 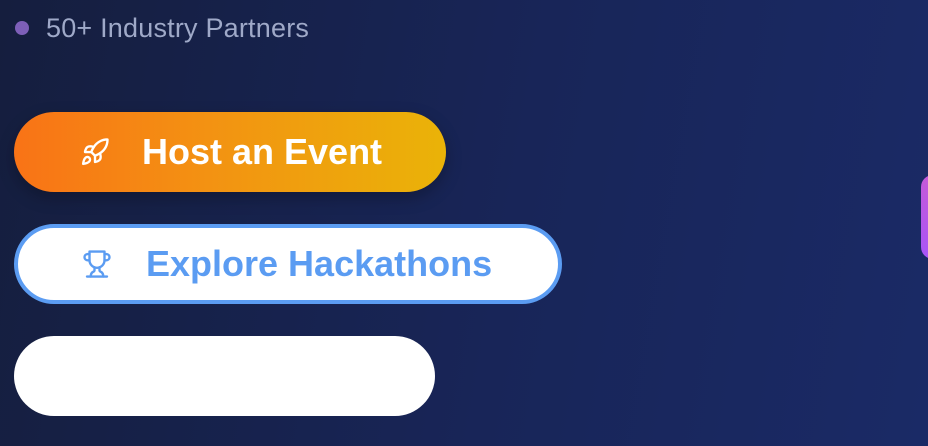 What do you see at coordinates (22, 28) in the screenshot?
I see `stat-dot` at bounding box center [22, 28].